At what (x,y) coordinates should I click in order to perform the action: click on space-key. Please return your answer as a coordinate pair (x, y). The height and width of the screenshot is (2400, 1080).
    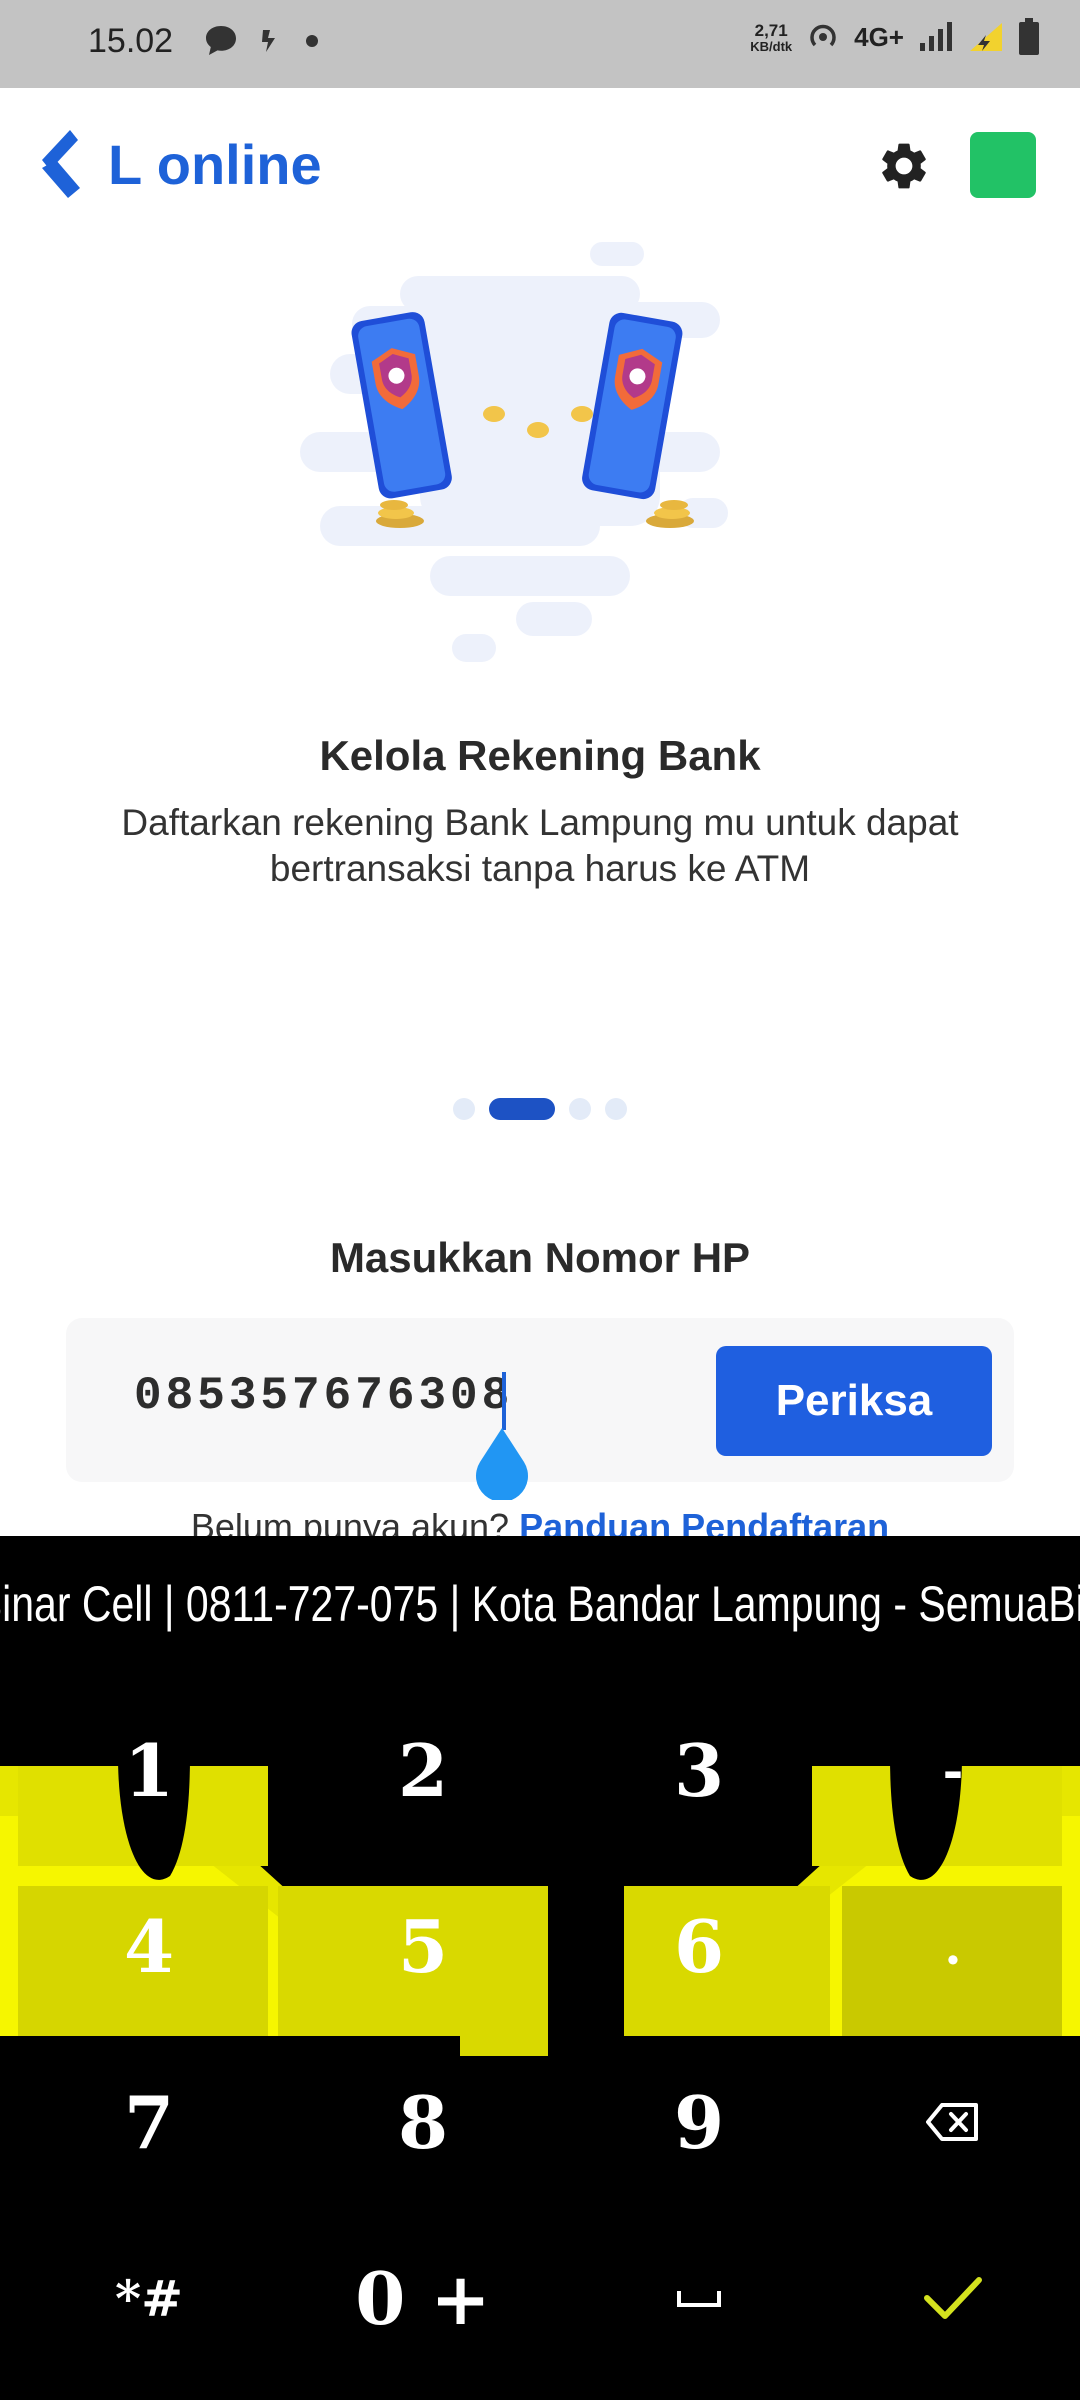
    Looking at the image, I should click on (699, 2298).